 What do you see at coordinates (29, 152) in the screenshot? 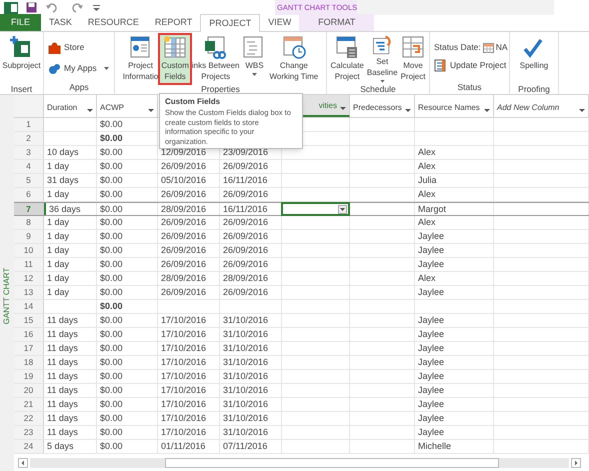
I see `row-number: 3` at bounding box center [29, 152].